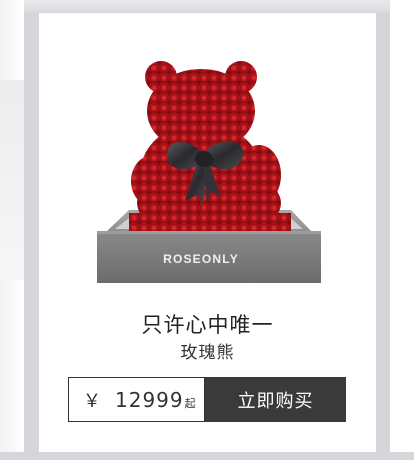 Image resolution: width=414 pixels, height=460 pixels. Describe the element at coordinates (275, 399) in the screenshot. I see `buy-now-button: 立即购买` at that location.